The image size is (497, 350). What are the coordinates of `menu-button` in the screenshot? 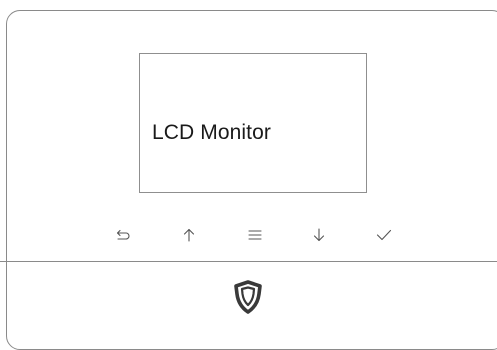 It's located at (255, 235).